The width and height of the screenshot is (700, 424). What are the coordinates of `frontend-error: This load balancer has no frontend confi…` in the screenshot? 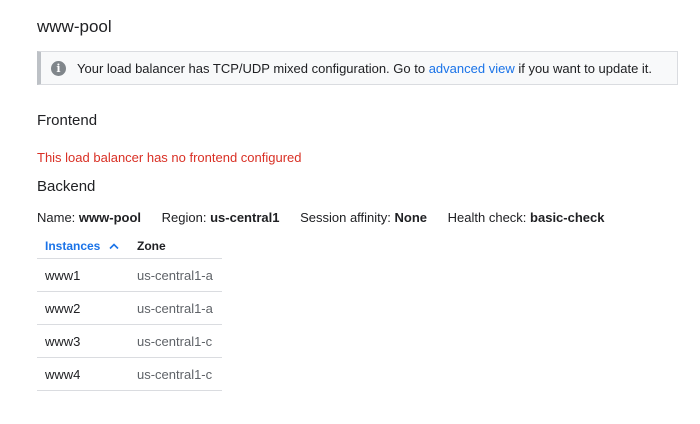 It's located at (169, 157).